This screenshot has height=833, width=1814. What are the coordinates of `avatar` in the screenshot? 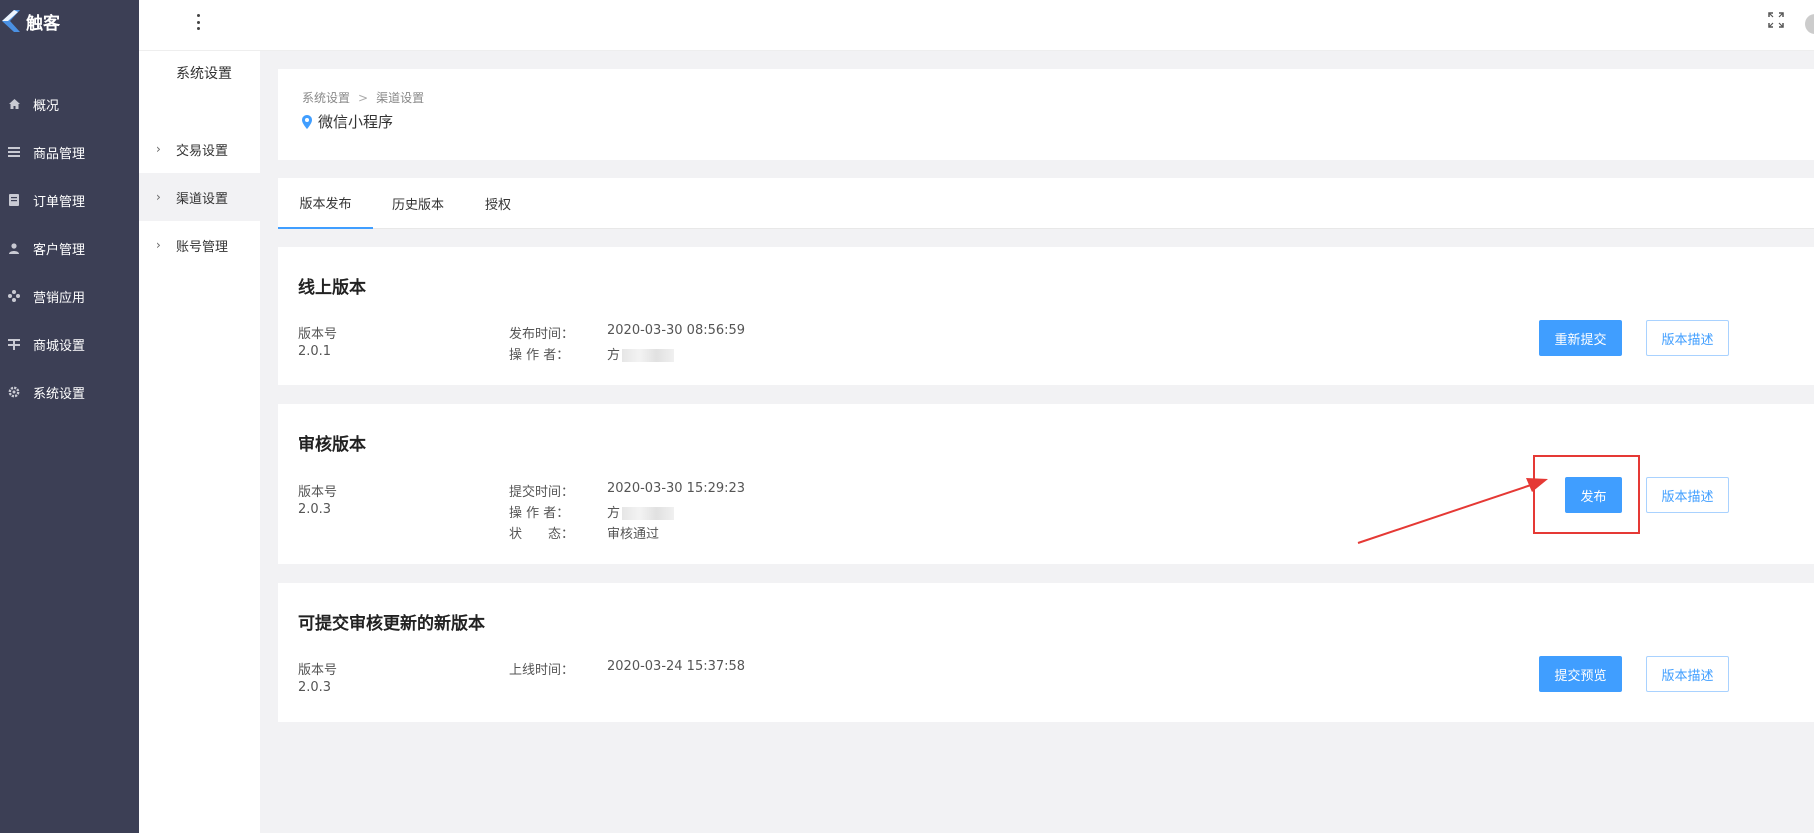 It's located at (1809, 24).